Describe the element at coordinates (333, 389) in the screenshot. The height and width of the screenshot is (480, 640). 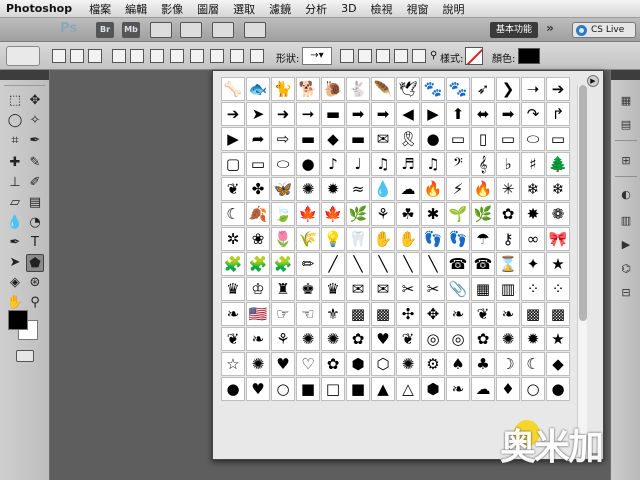
I see `shape-cell: □` at that location.